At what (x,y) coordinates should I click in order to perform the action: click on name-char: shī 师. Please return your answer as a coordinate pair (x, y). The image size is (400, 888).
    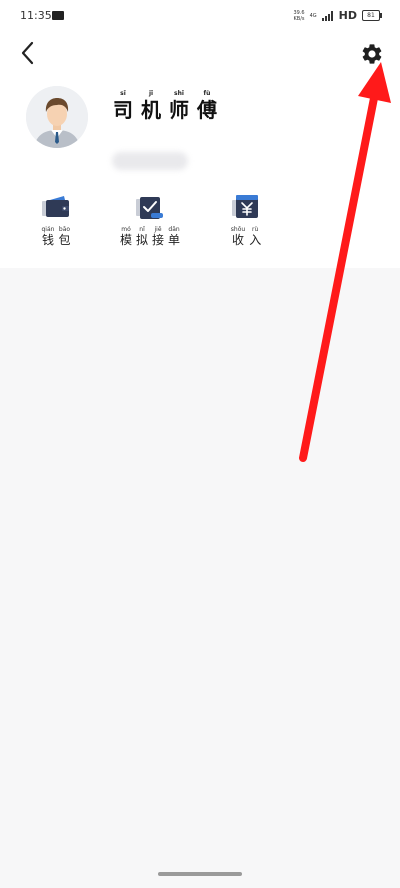
    Looking at the image, I should click on (179, 106).